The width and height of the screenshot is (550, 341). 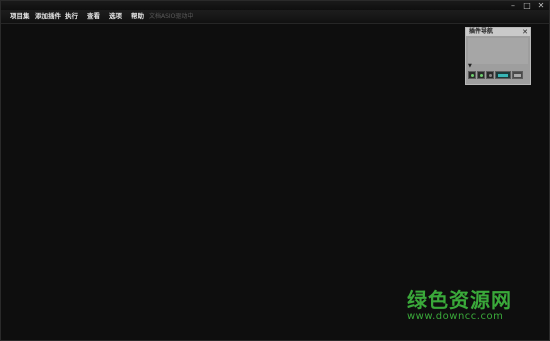 I want to click on grey-dot-icon, so click(x=490, y=75).